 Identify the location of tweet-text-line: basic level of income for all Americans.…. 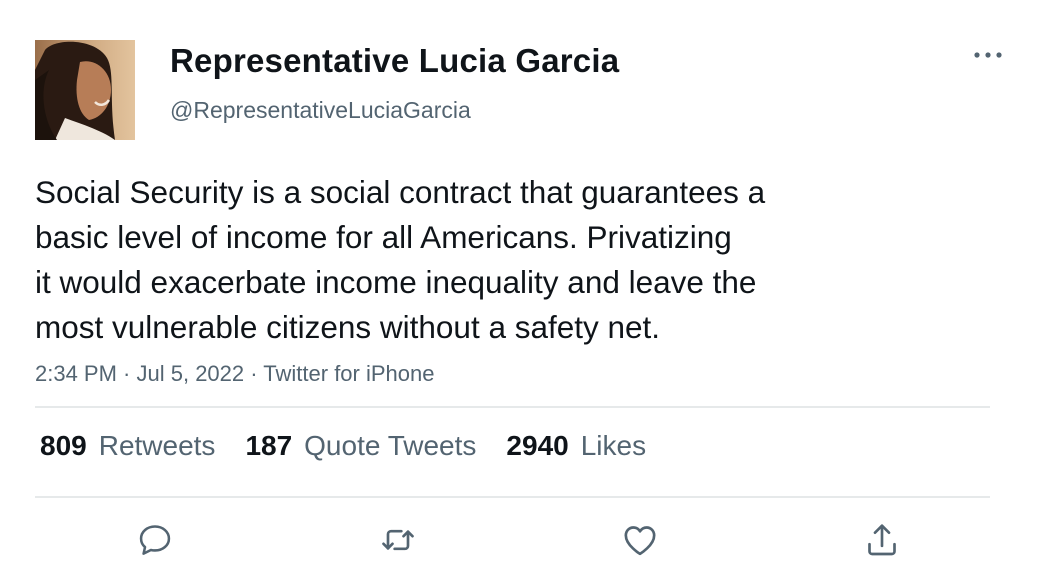
(383, 237).